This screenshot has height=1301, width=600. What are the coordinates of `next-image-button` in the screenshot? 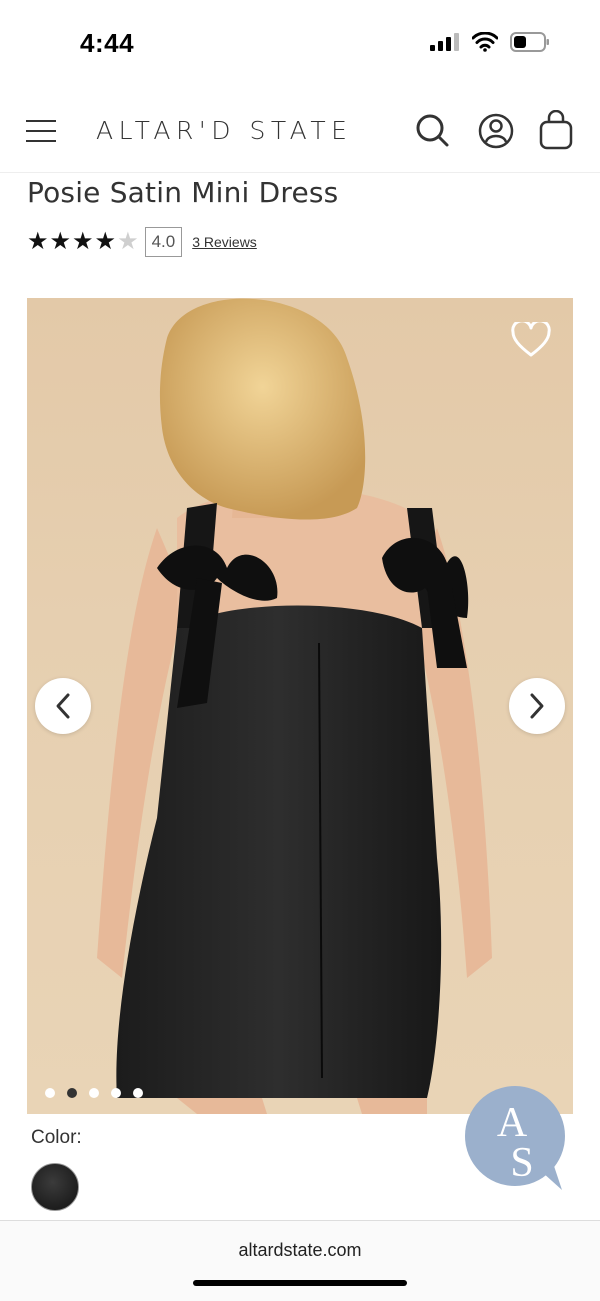 It's located at (537, 706).